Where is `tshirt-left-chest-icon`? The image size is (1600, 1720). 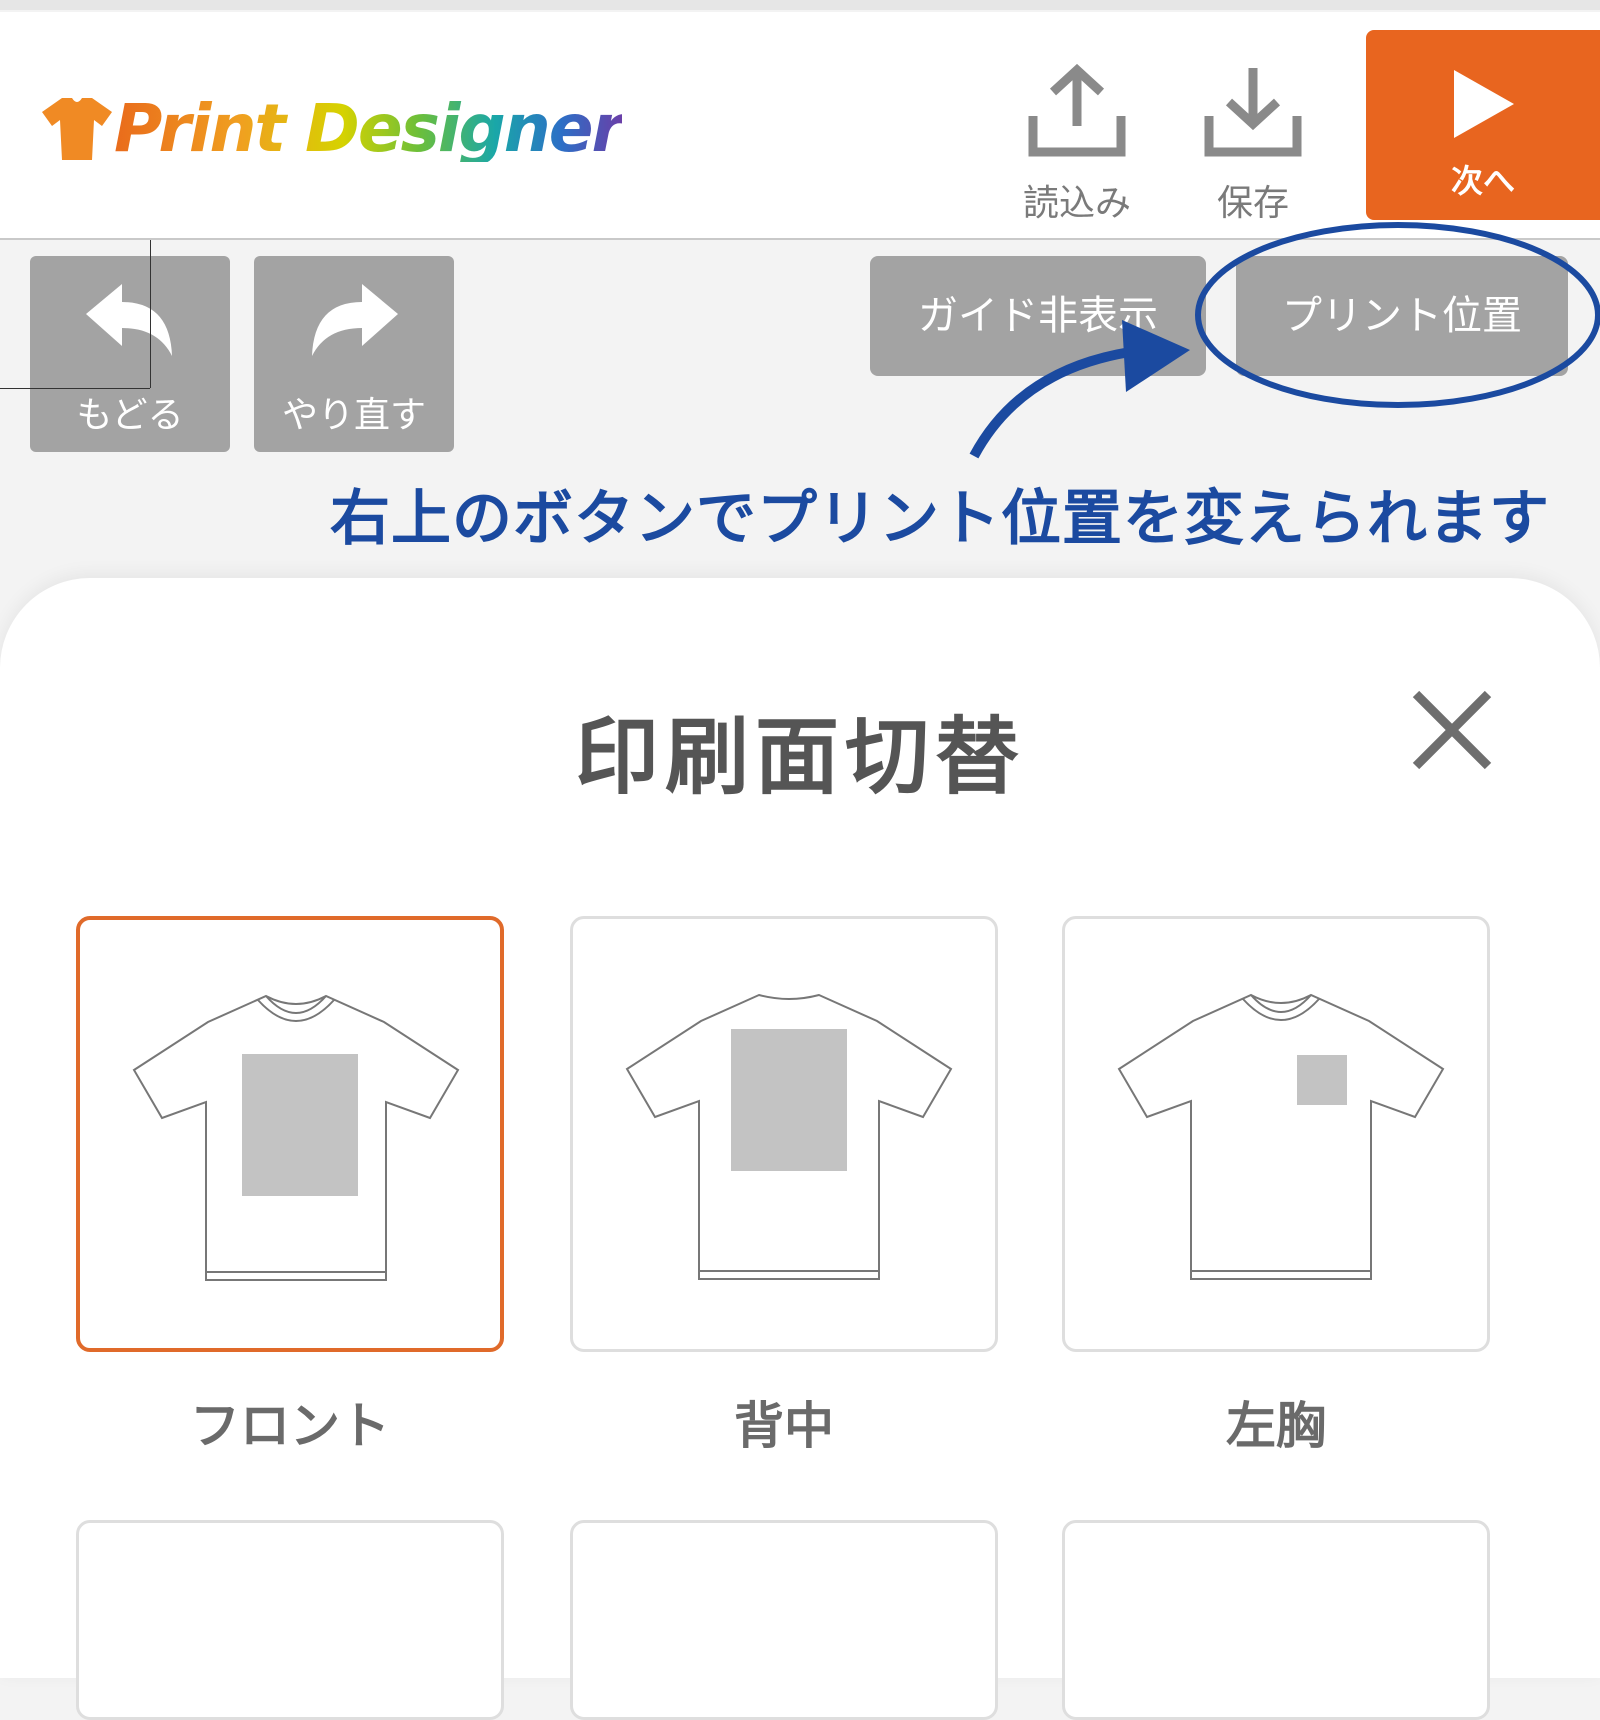 tshirt-left-chest-icon is located at coordinates (1281, 1136).